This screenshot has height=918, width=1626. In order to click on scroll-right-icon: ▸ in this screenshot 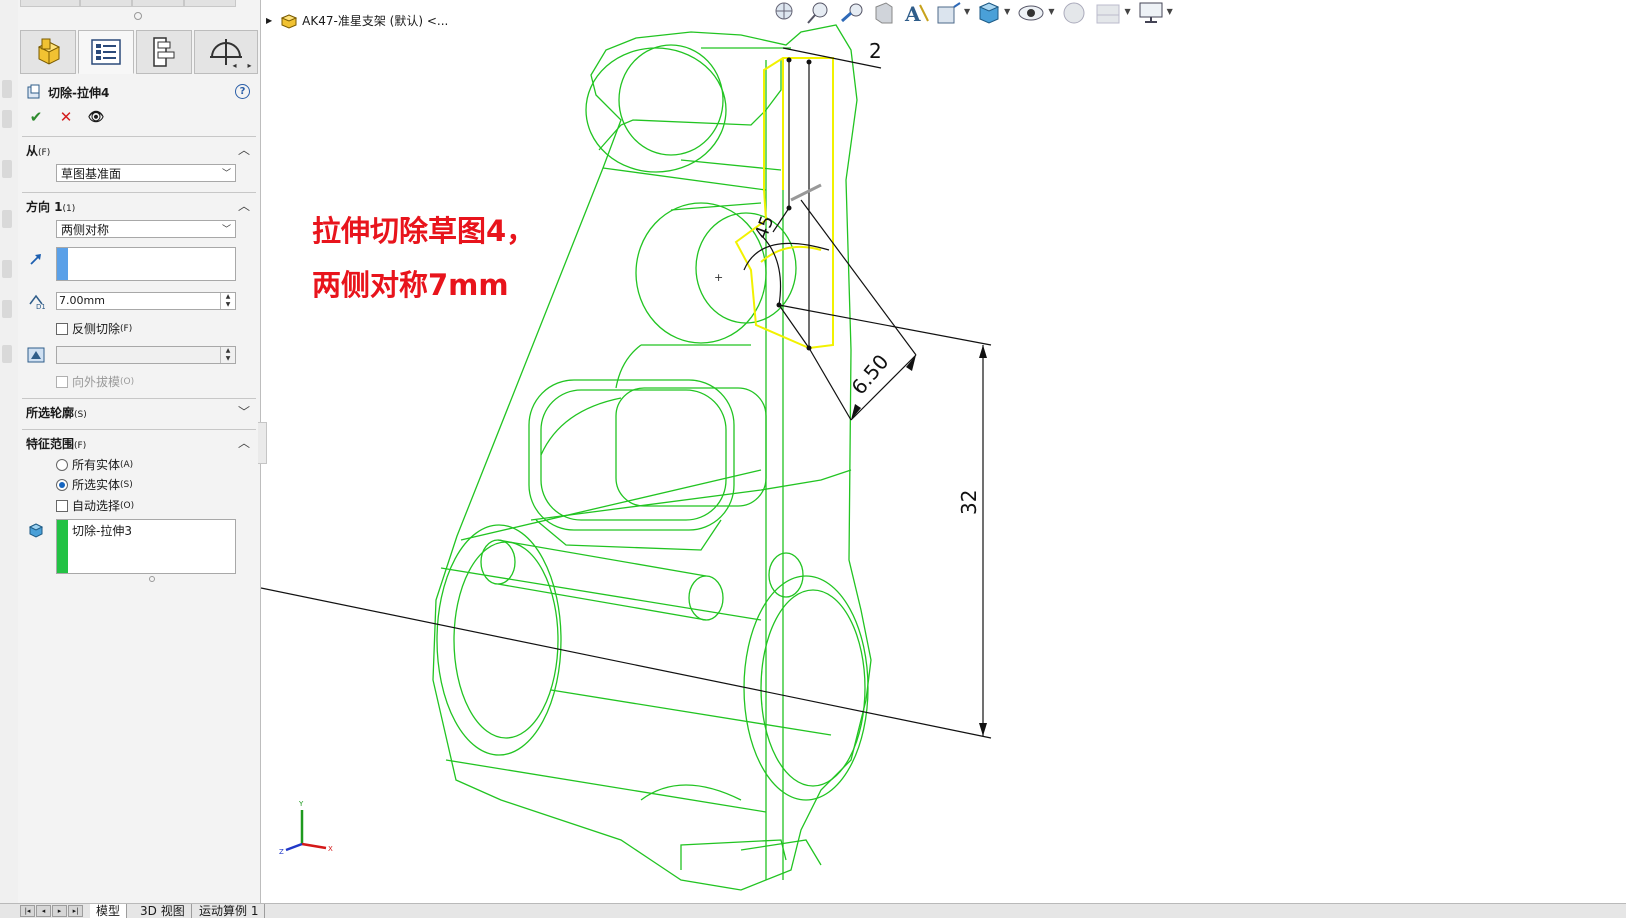, I will do `click(249, 66)`.